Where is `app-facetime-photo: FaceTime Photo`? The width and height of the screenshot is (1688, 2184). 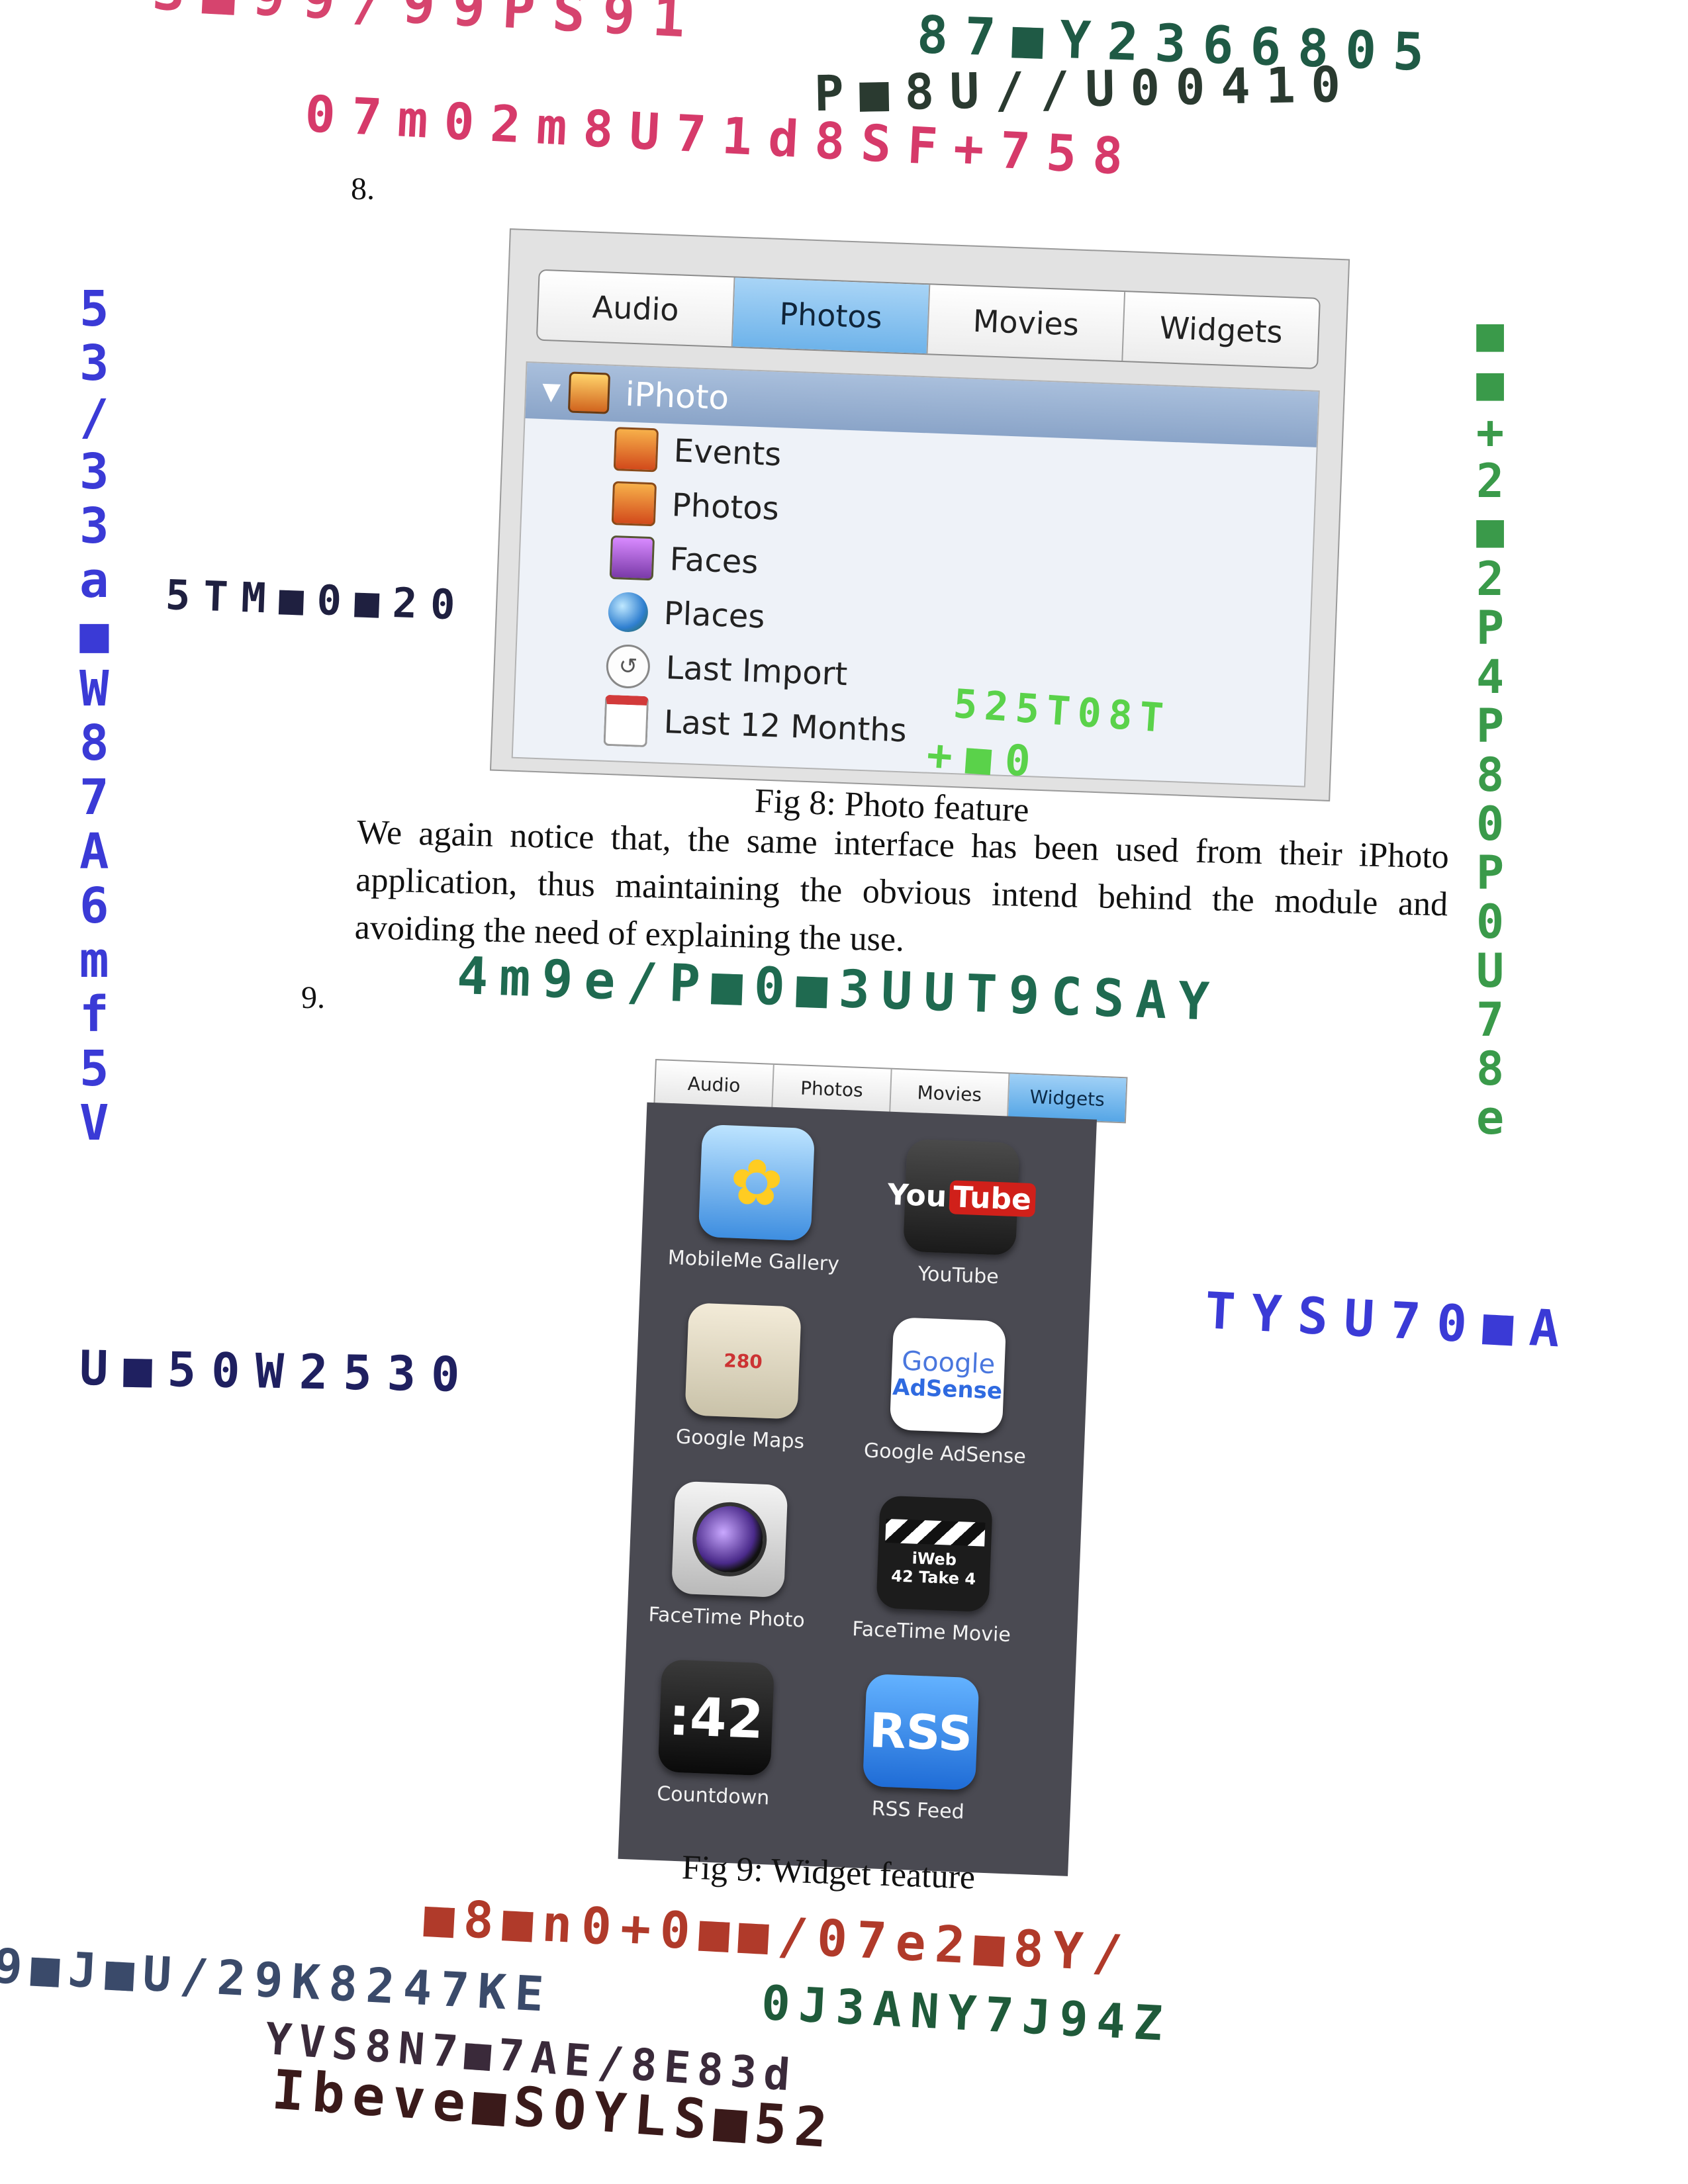
app-facetime-photo: FaceTime Photo is located at coordinates (729, 1556).